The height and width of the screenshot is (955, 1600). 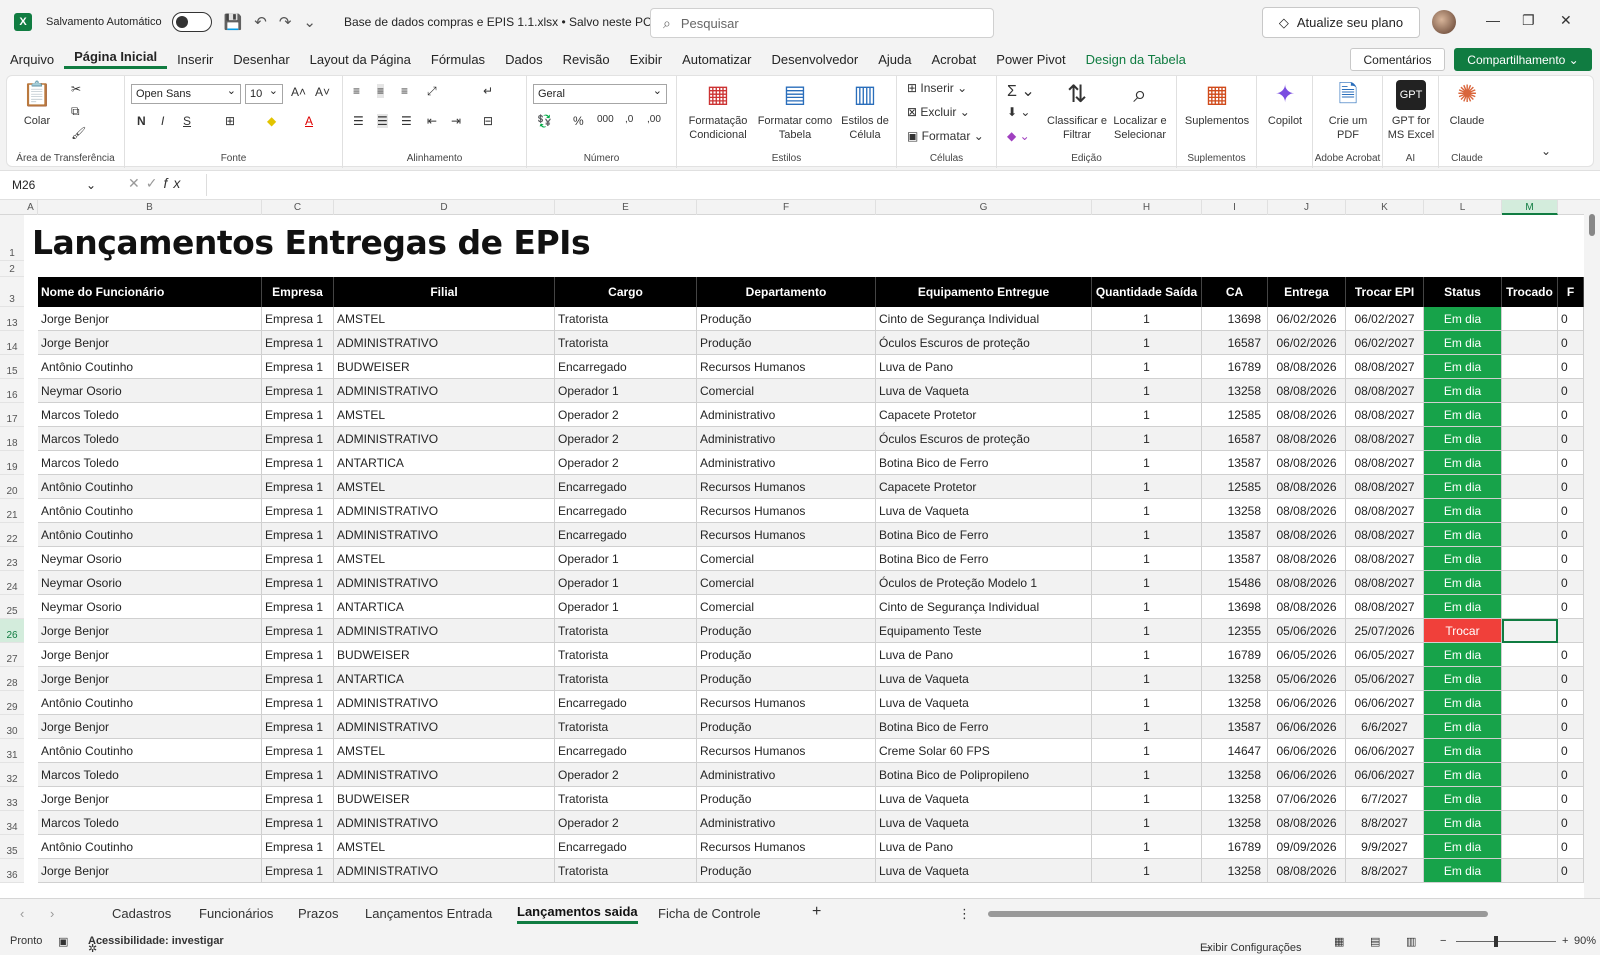 What do you see at coordinates (1546, 151) in the screenshot?
I see `collapse-ribbon-icon: ⌄` at bounding box center [1546, 151].